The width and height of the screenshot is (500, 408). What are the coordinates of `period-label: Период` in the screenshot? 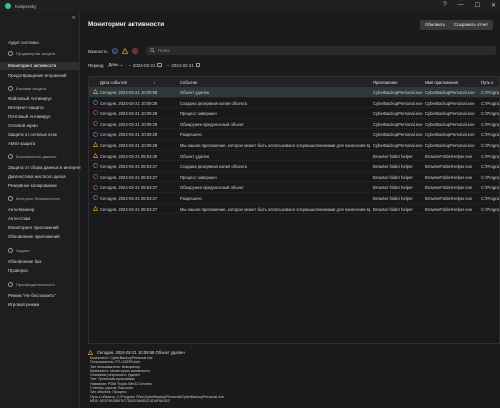 It's located at (96, 65).